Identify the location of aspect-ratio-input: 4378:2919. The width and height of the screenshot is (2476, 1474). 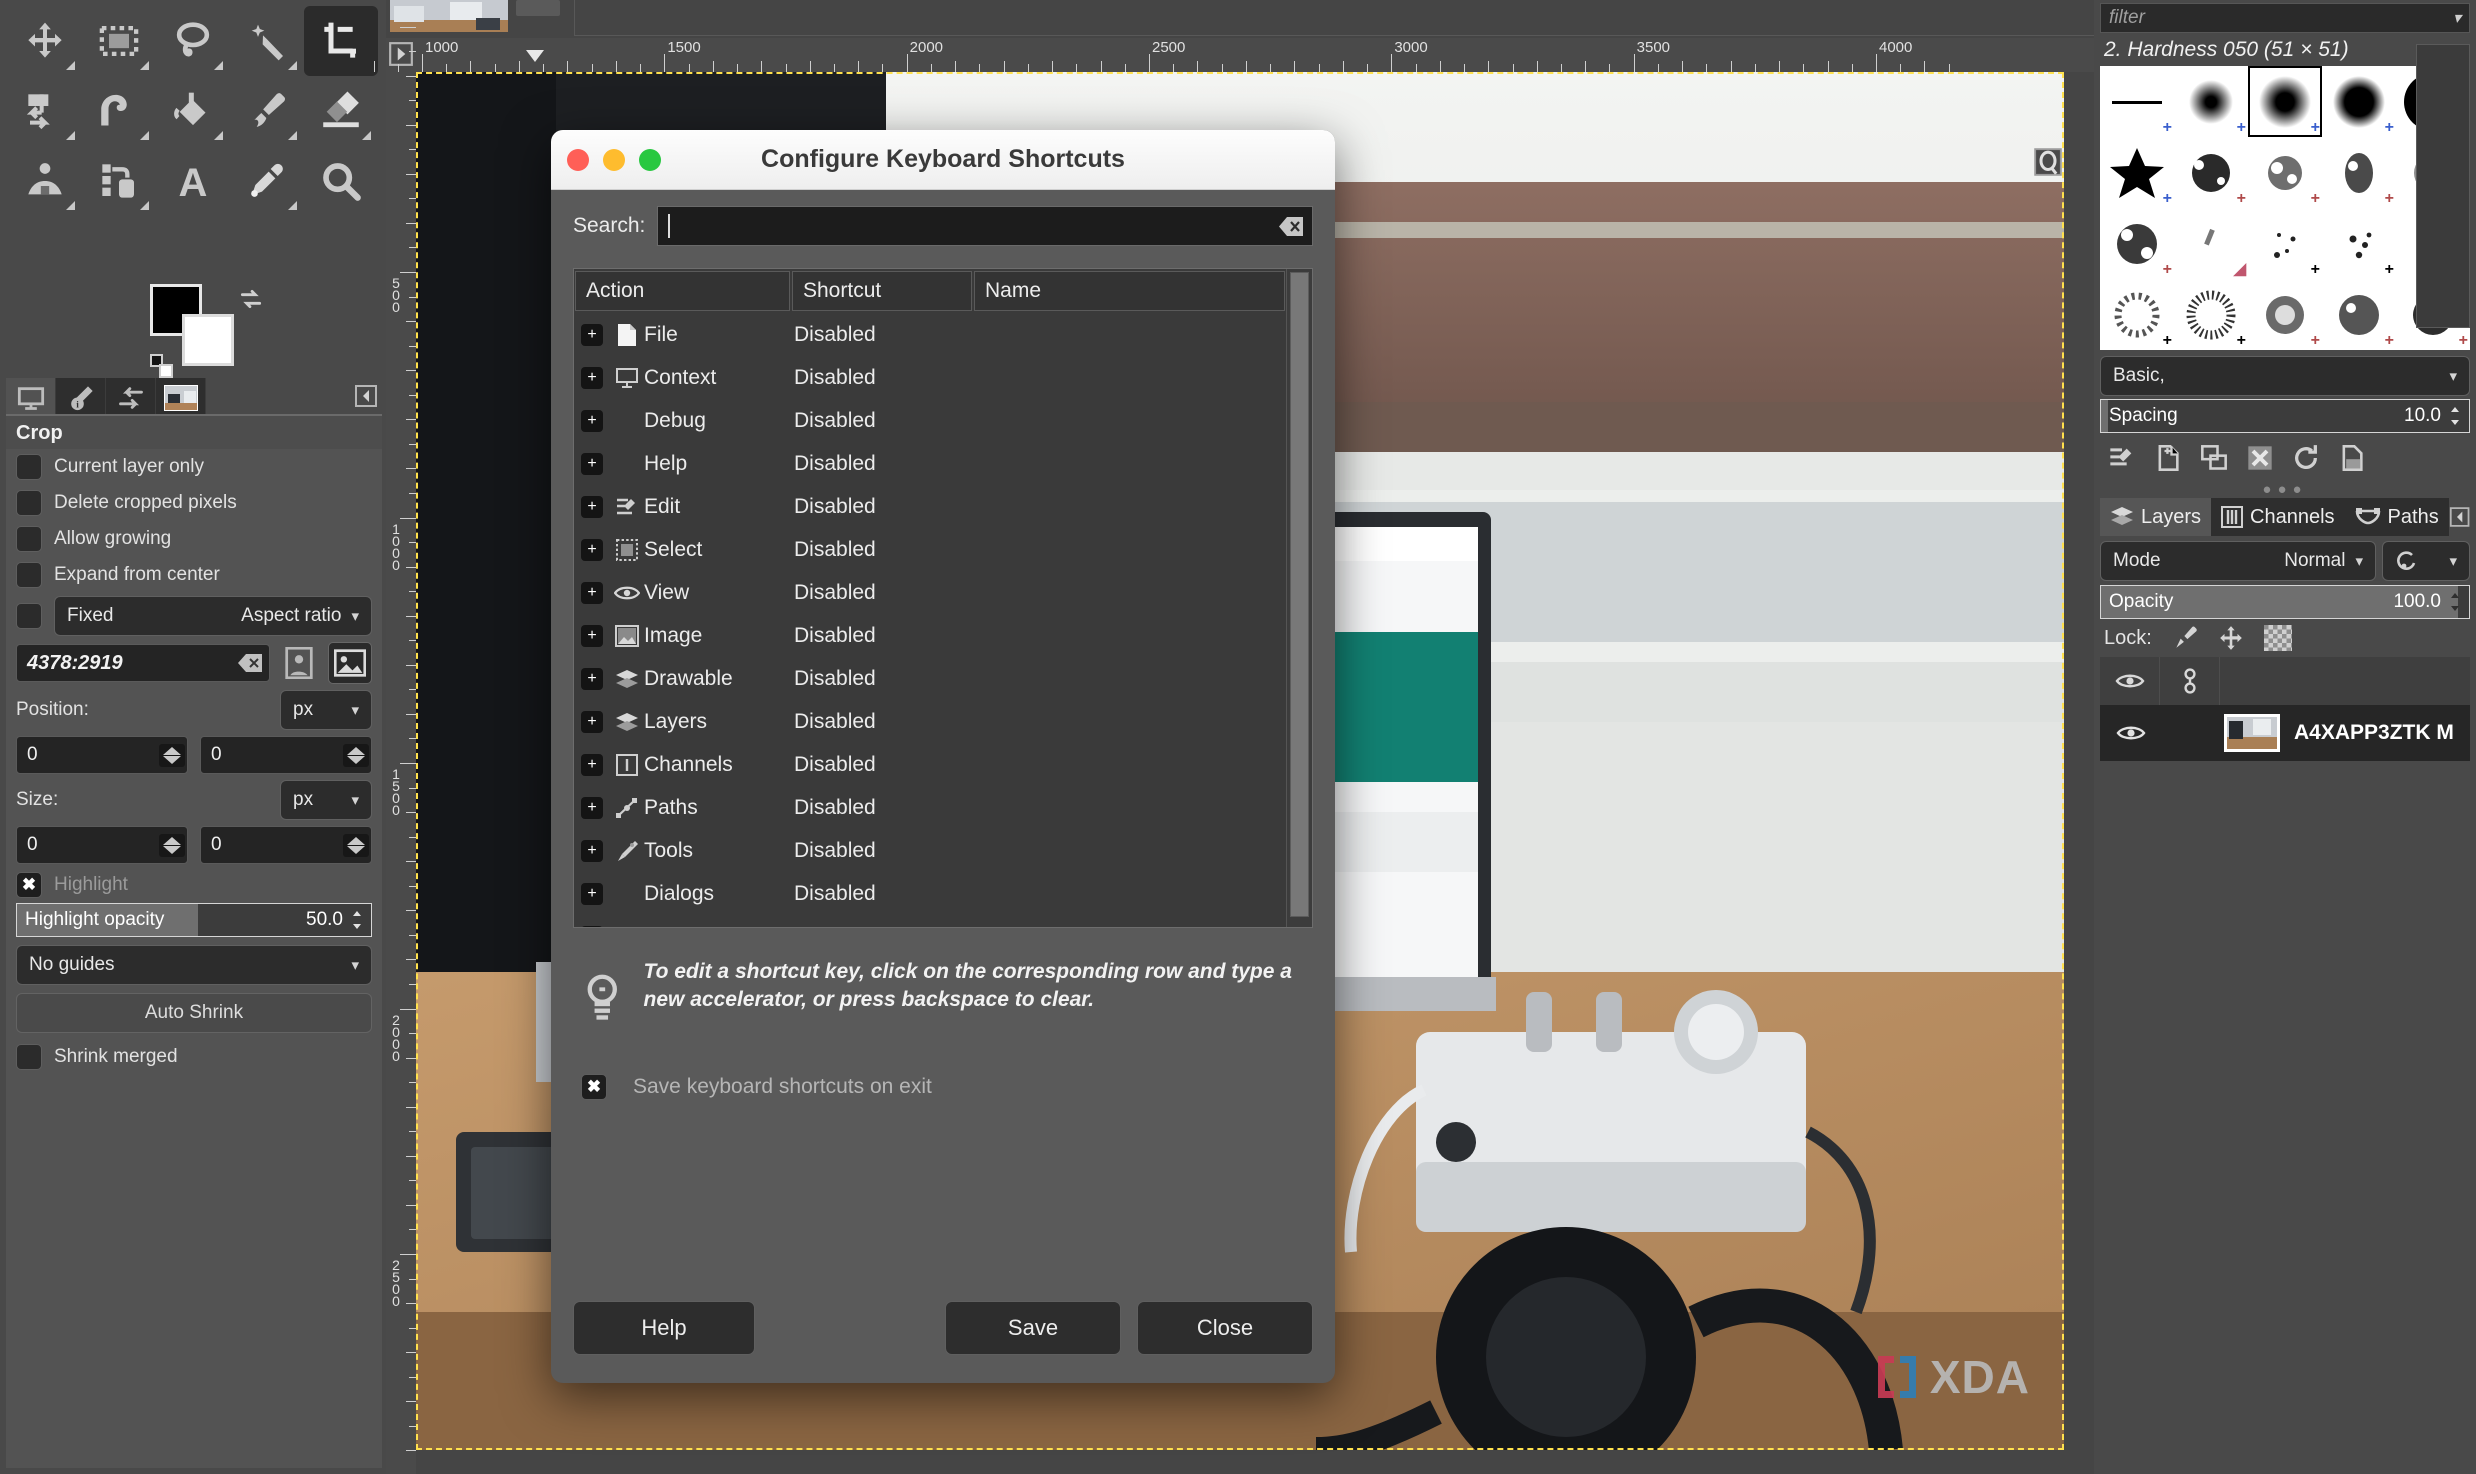
(143, 663).